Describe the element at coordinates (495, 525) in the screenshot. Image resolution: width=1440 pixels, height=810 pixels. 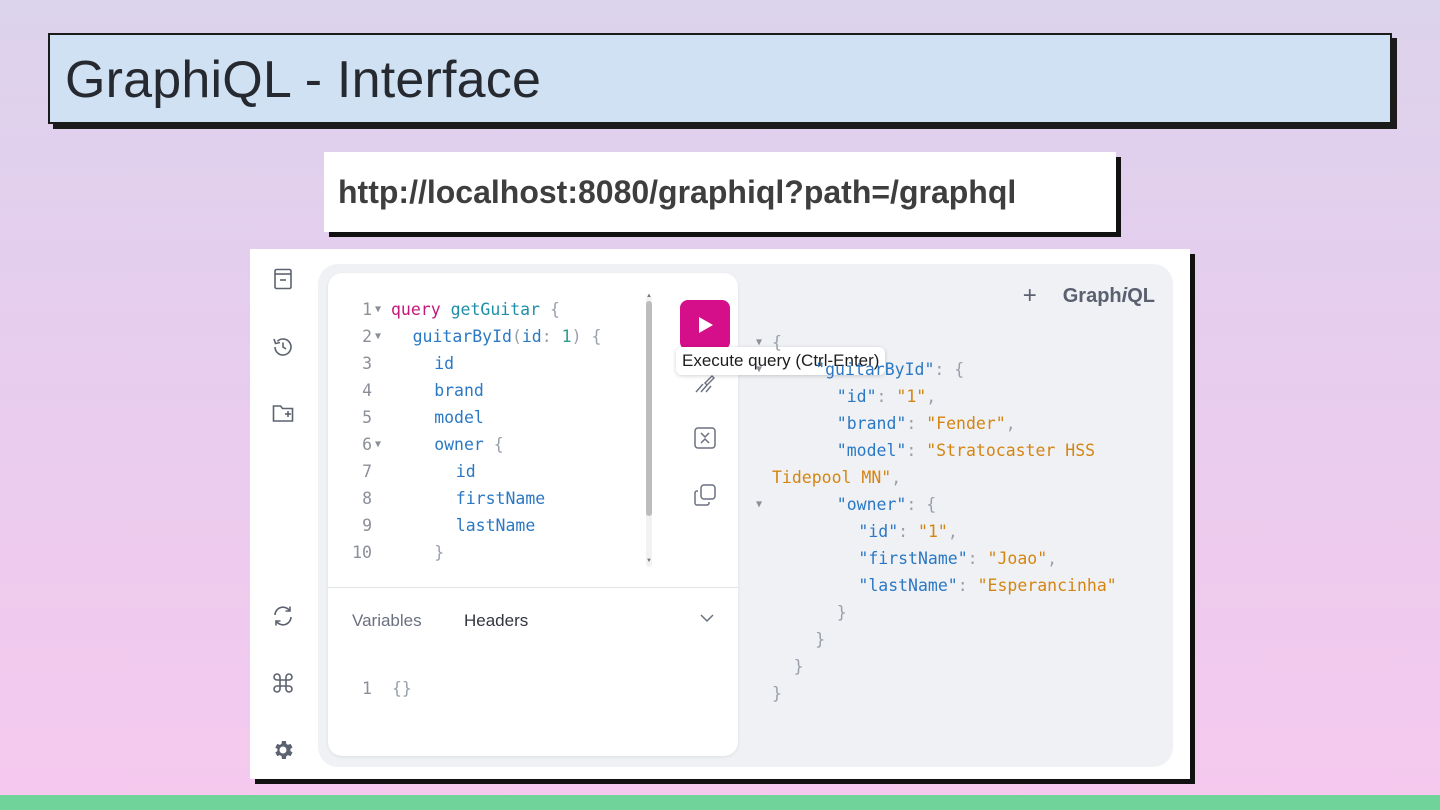
I see `query-line: lastName` at that location.